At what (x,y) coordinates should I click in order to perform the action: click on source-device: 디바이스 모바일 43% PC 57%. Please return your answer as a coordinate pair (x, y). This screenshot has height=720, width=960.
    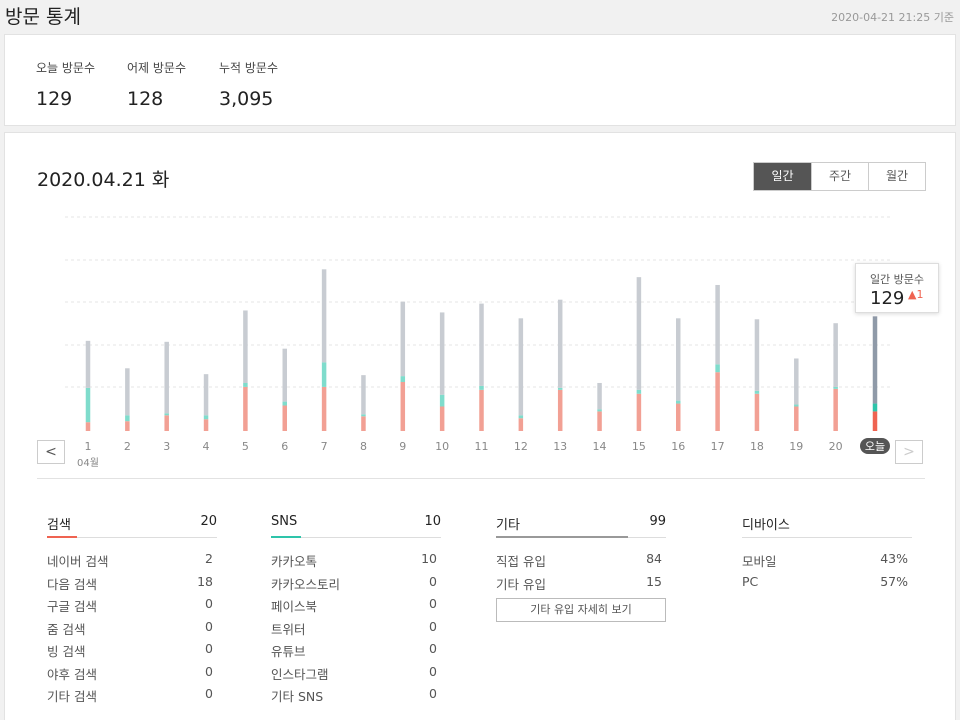
    Looking at the image, I should click on (827, 551).